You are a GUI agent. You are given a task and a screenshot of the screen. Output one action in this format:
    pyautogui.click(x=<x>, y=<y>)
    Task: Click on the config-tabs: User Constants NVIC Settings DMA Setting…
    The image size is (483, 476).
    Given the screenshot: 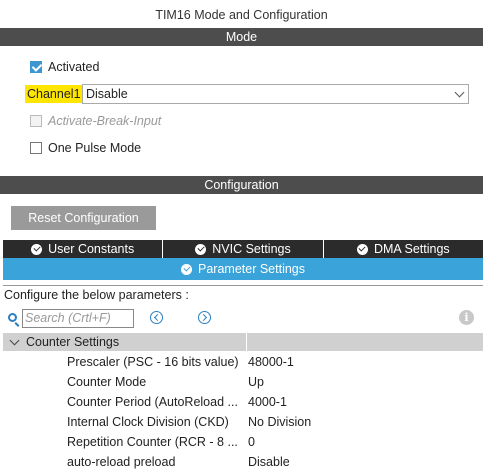 What is the action you would take?
    pyautogui.click(x=243, y=249)
    